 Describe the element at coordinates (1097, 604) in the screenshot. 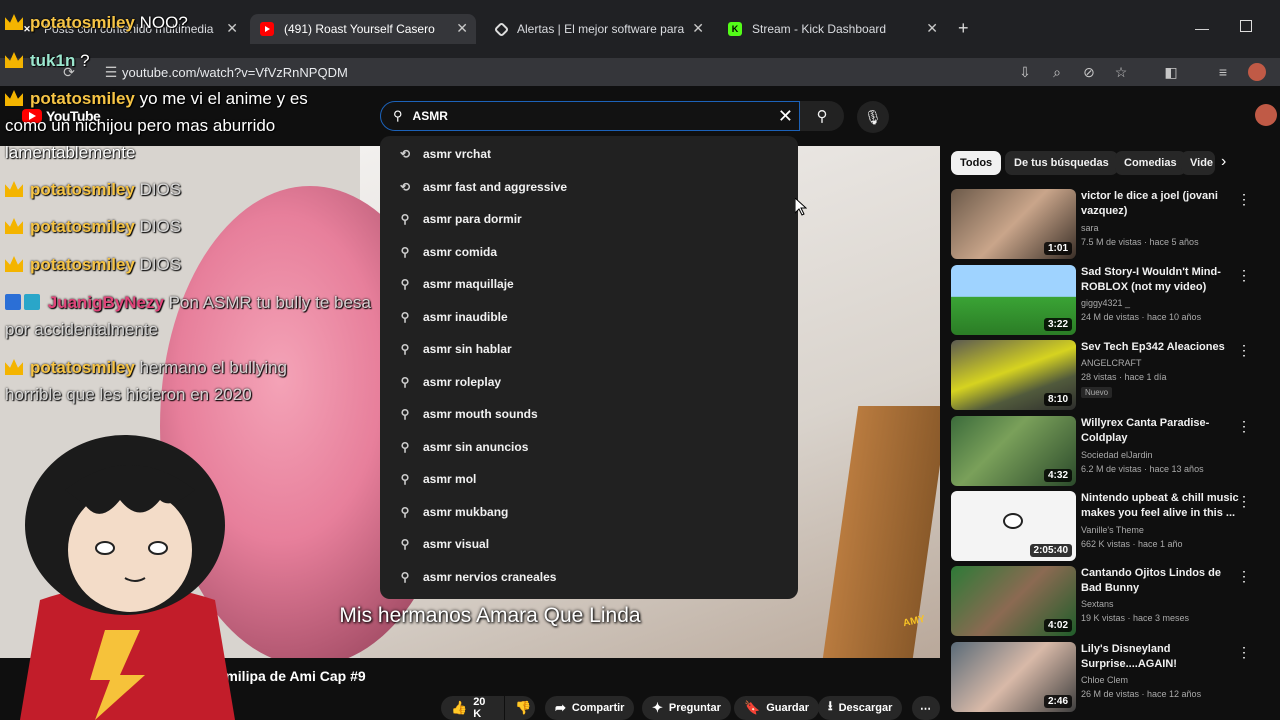

I see `channel-name: Sextans` at that location.